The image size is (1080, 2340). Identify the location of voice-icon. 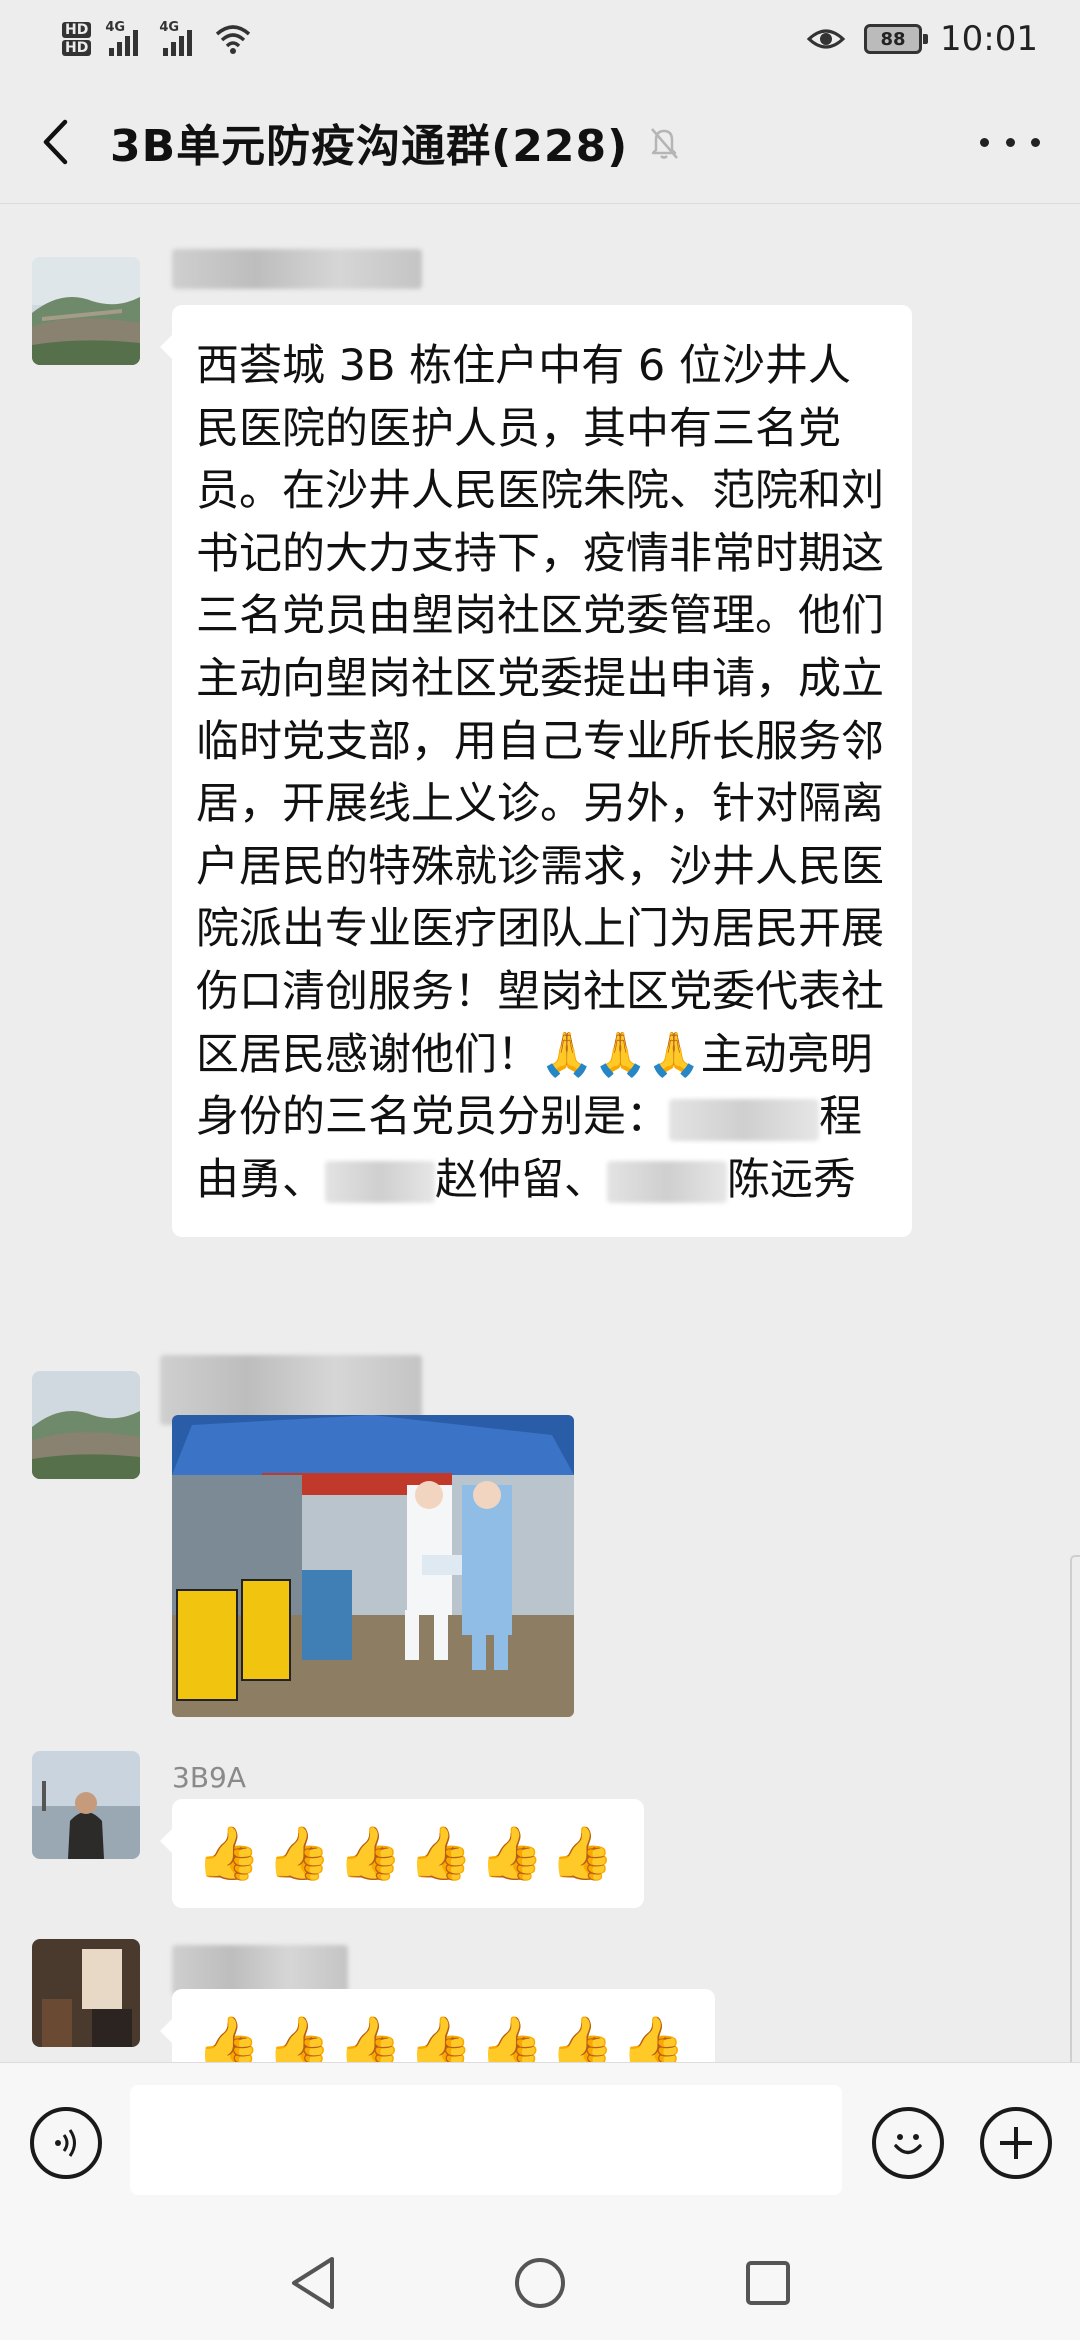
(65, 2143).